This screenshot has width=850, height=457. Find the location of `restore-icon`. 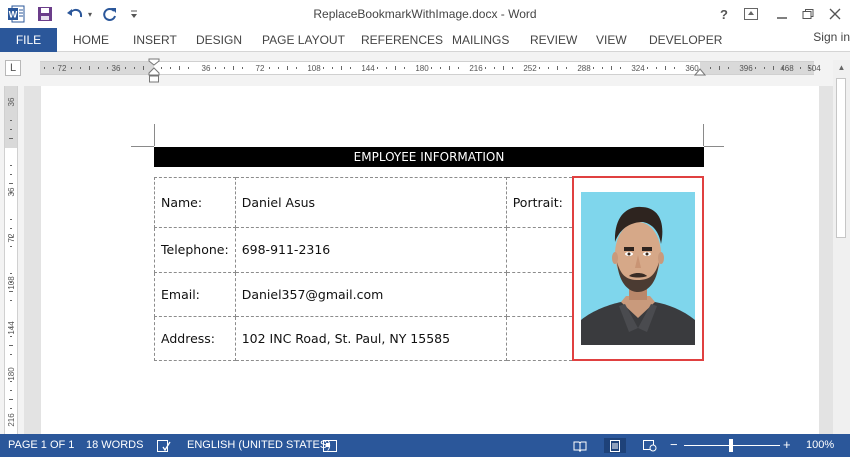

restore-icon is located at coordinates (808, 14).